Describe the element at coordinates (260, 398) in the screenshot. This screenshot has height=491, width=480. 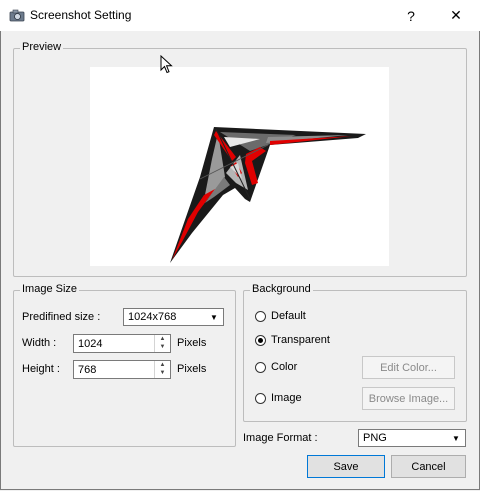
I see `radio-image` at that location.